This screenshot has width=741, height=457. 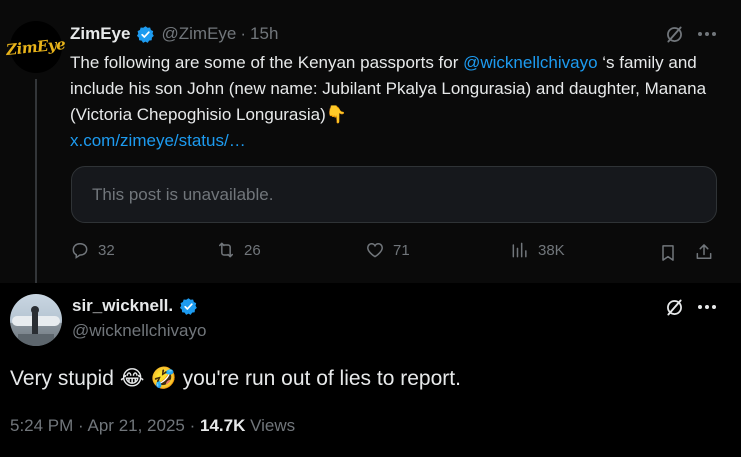 I want to click on like-icon, so click(x=375, y=250).